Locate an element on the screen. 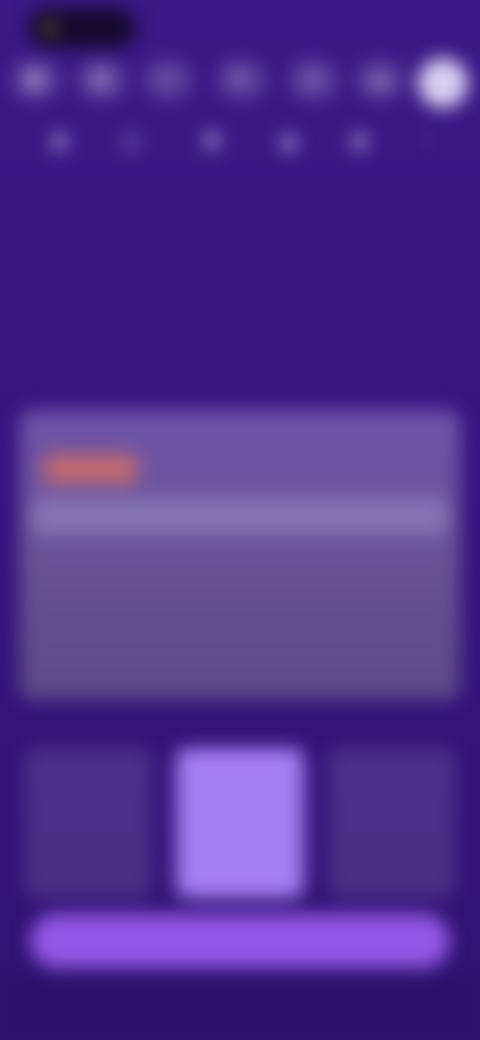 This screenshot has width=480, height=1040. tool-icon-1: ◧ is located at coordinates (61, 141).